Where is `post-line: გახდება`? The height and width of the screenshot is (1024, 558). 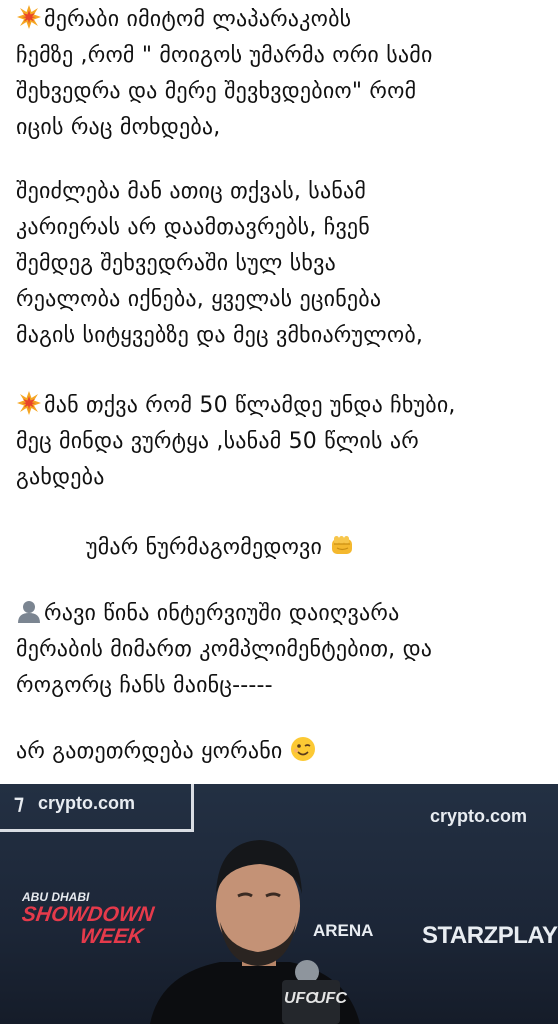
post-line: გახდება is located at coordinates (60, 477).